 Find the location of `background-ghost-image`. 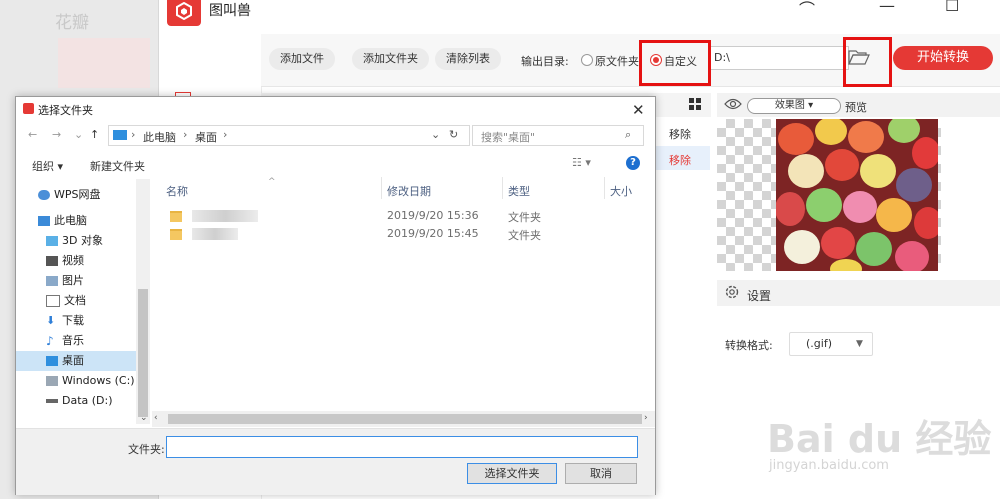

background-ghost-image is located at coordinates (104, 63).